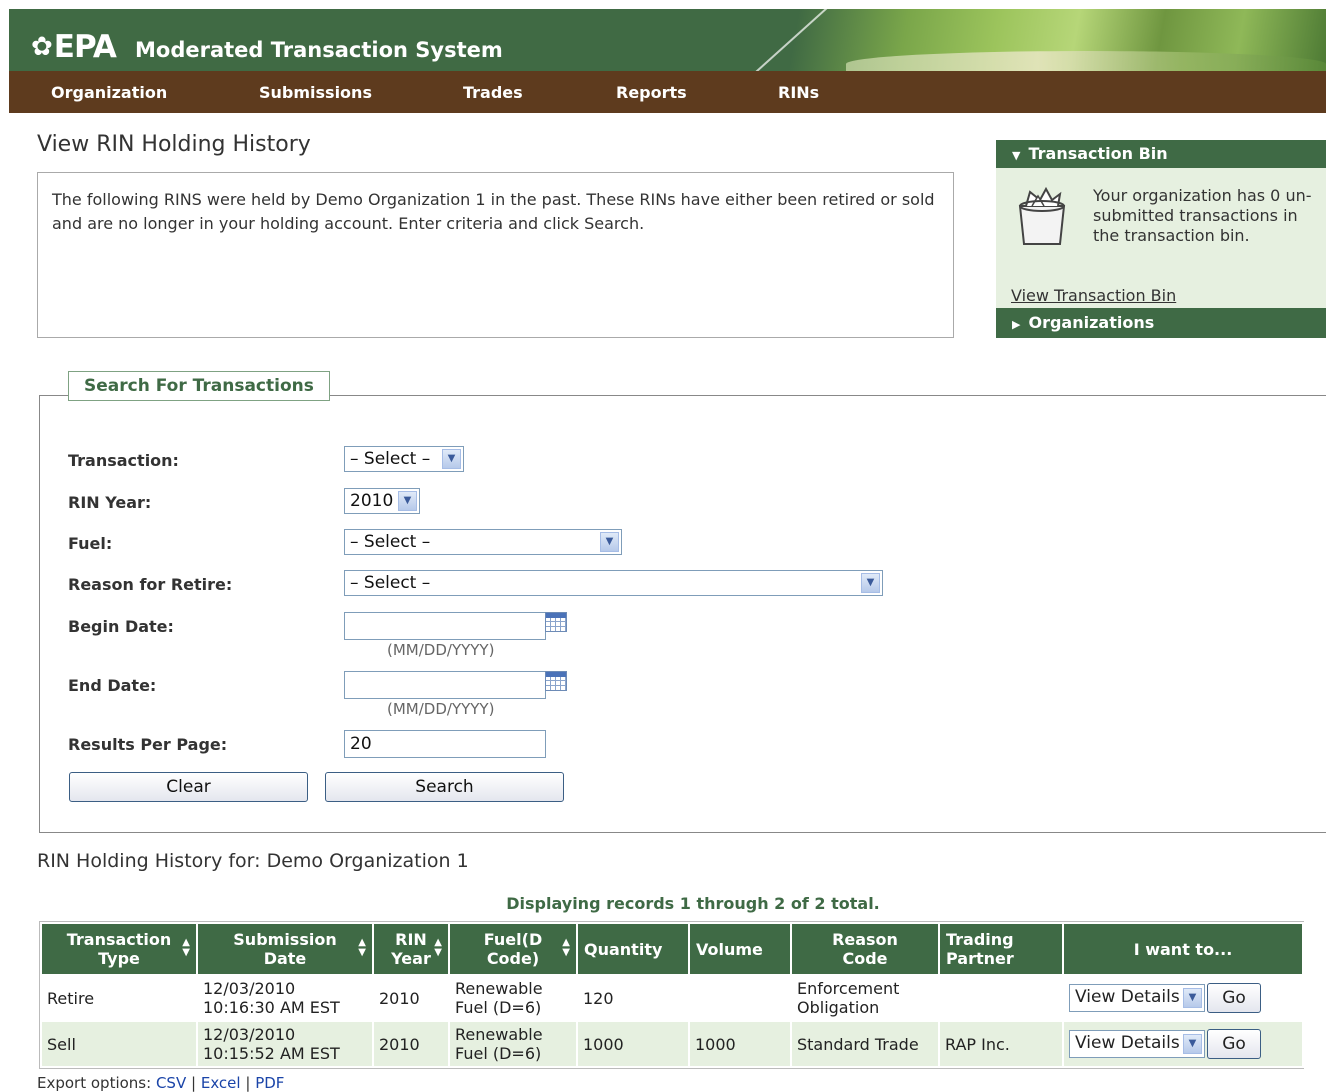 The image size is (1326, 1092). I want to click on fuel-select: – Select – ▼, so click(483, 542).